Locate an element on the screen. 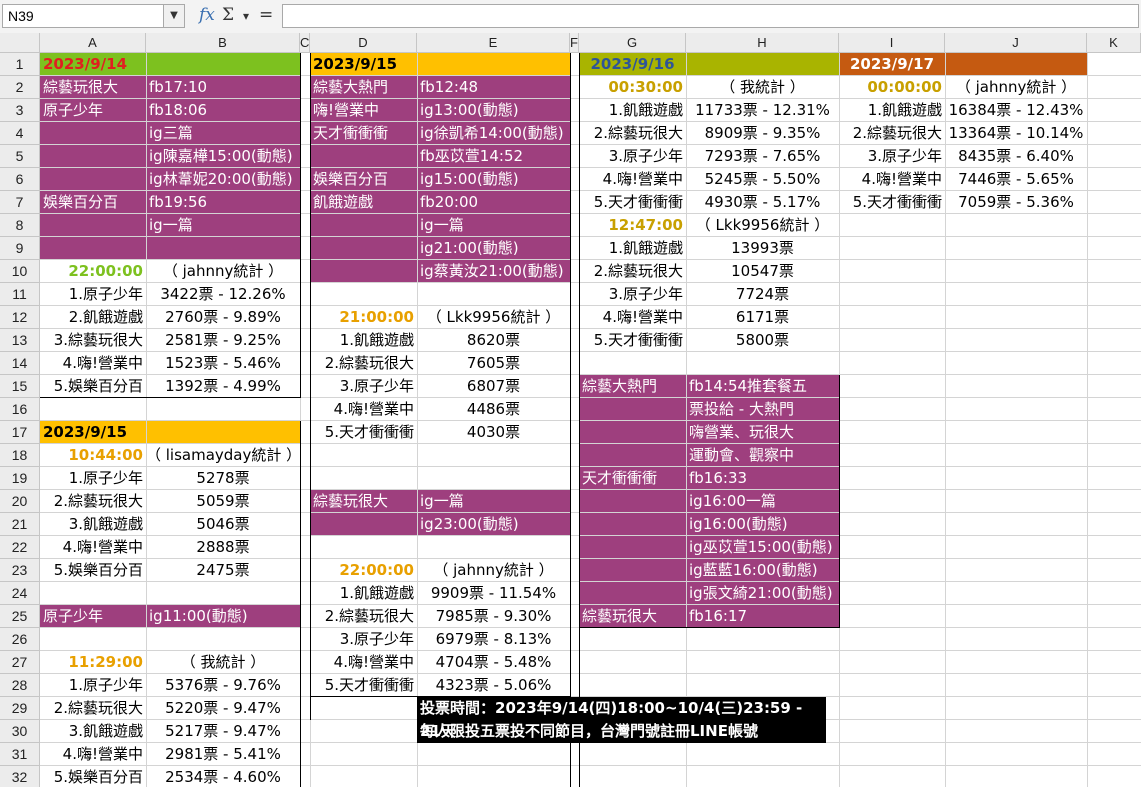 The height and width of the screenshot is (787, 1141). row-header-21: 21 is located at coordinates (20, 524).